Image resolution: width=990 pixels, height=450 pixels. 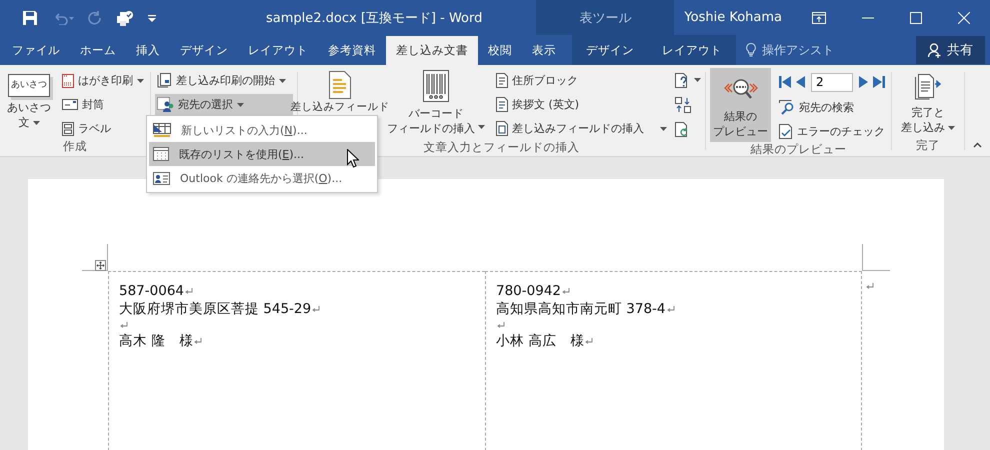 What do you see at coordinates (740, 105) in the screenshot?
I see `preview-results-button: 結果の プレビュー` at bounding box center [740, 105].